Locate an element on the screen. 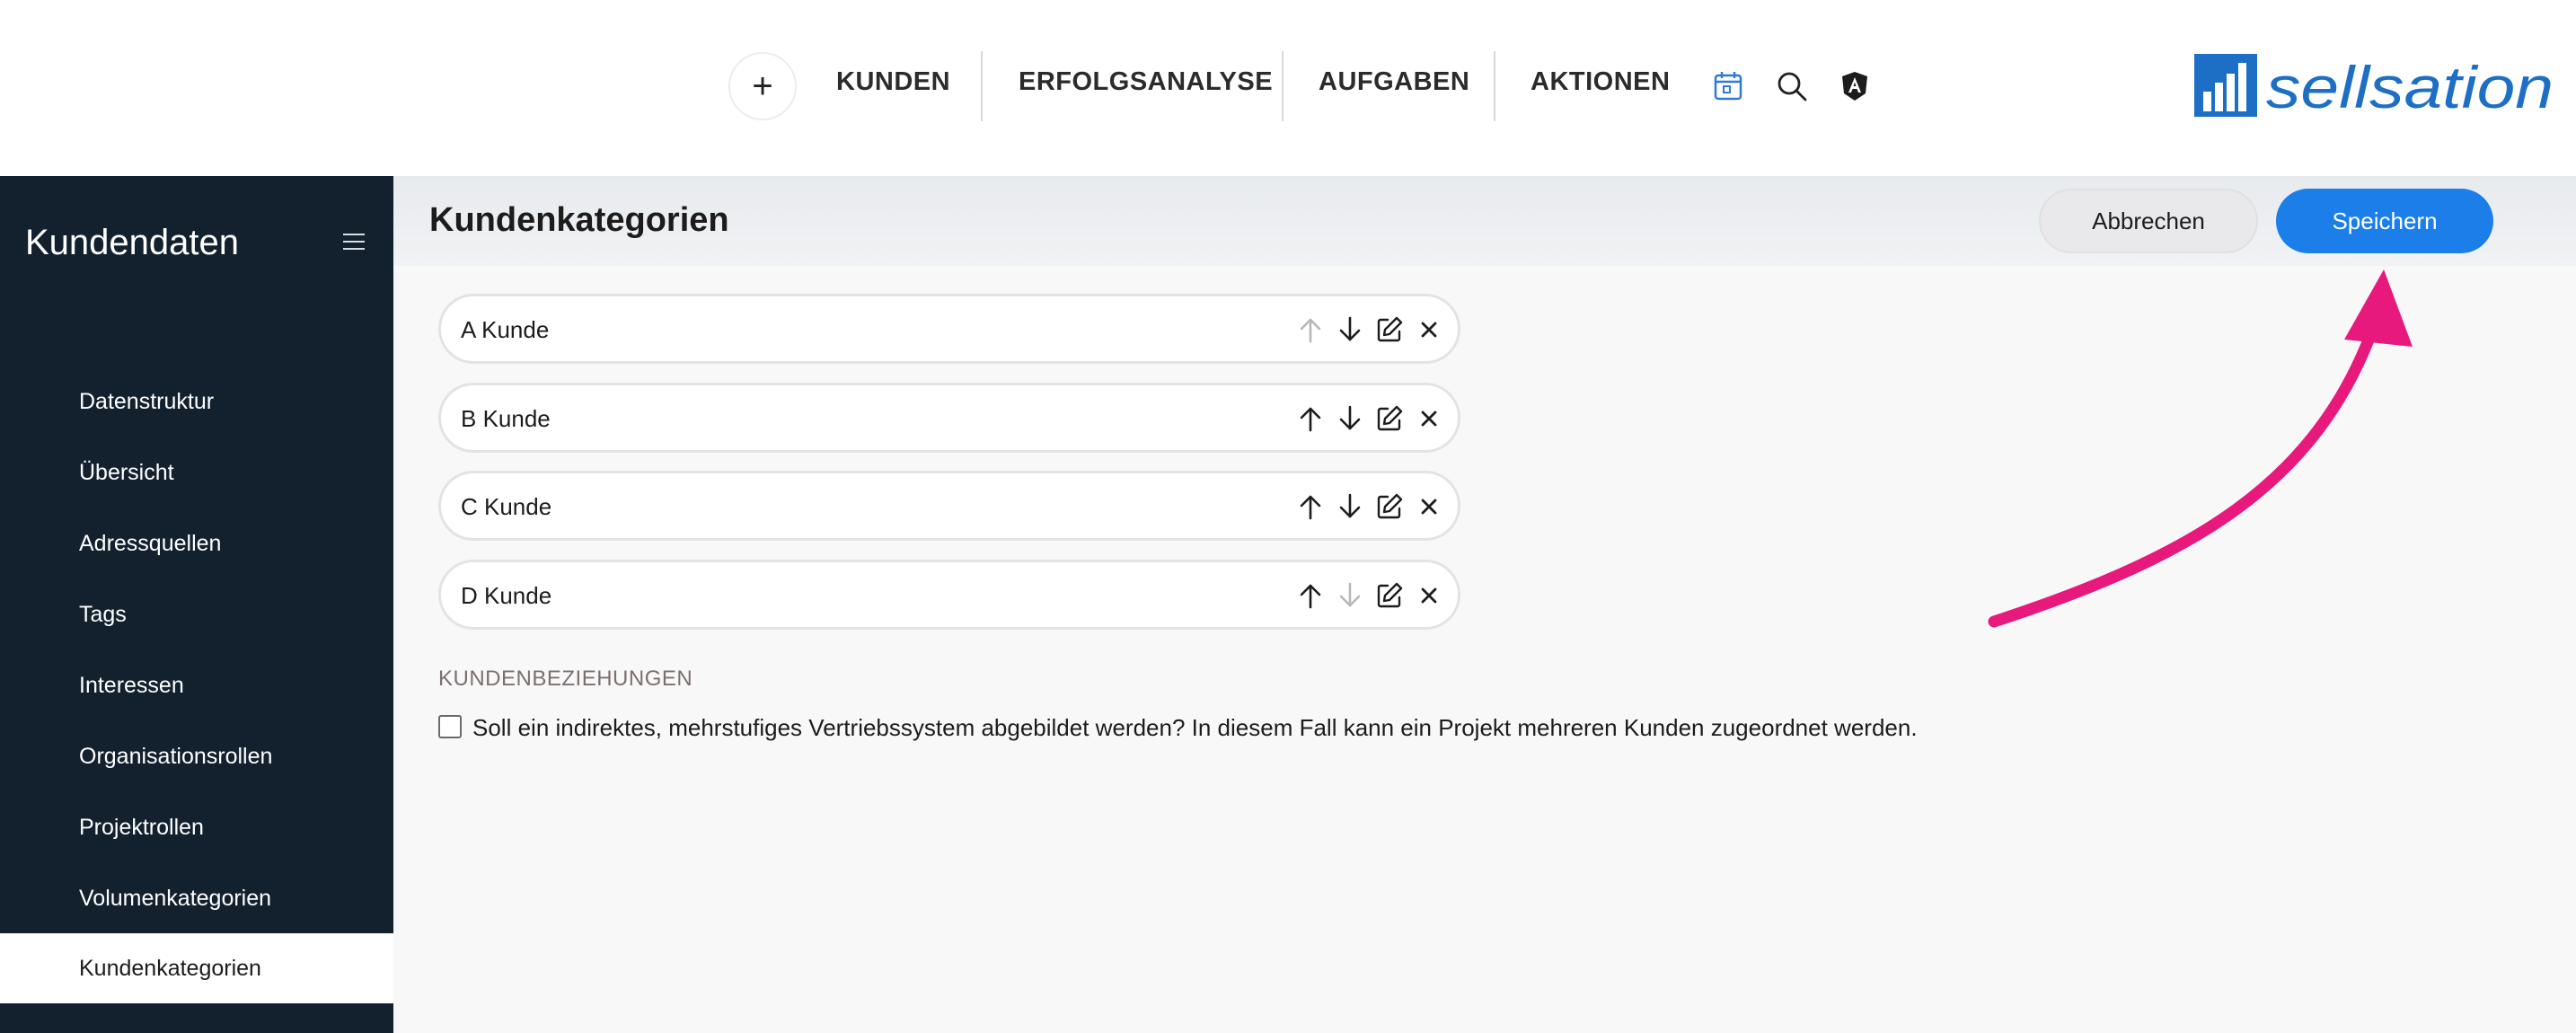 The image size is (2576, 1033). section-label-kundenbeziehungen: KUNDENBEZIEHUNGEN is located at coordinates (565, 679).